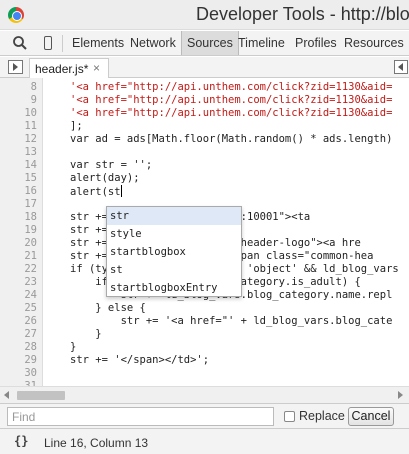 This screenshot has height=454, width=409. I want to click on current-line-text: alert(st, so click(95, 192).